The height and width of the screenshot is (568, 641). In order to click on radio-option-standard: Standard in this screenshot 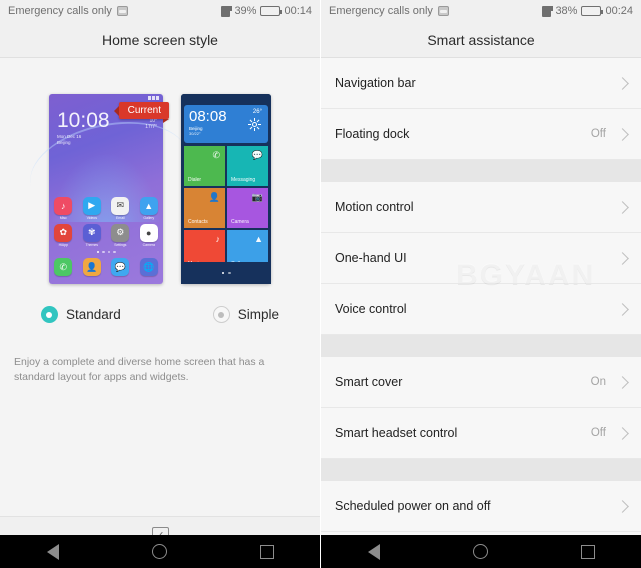, I will do `click(80, 314)`.